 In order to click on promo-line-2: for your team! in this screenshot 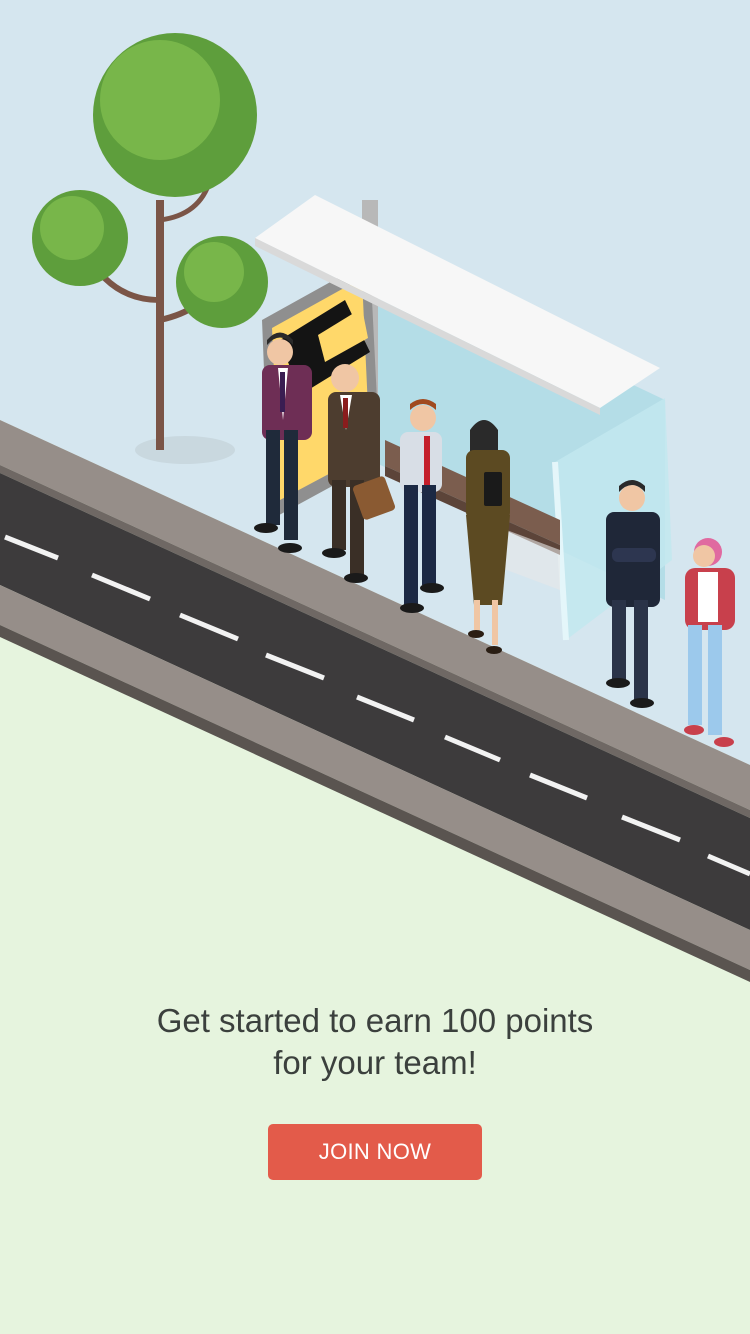, I will do `click(375, 1062)`.